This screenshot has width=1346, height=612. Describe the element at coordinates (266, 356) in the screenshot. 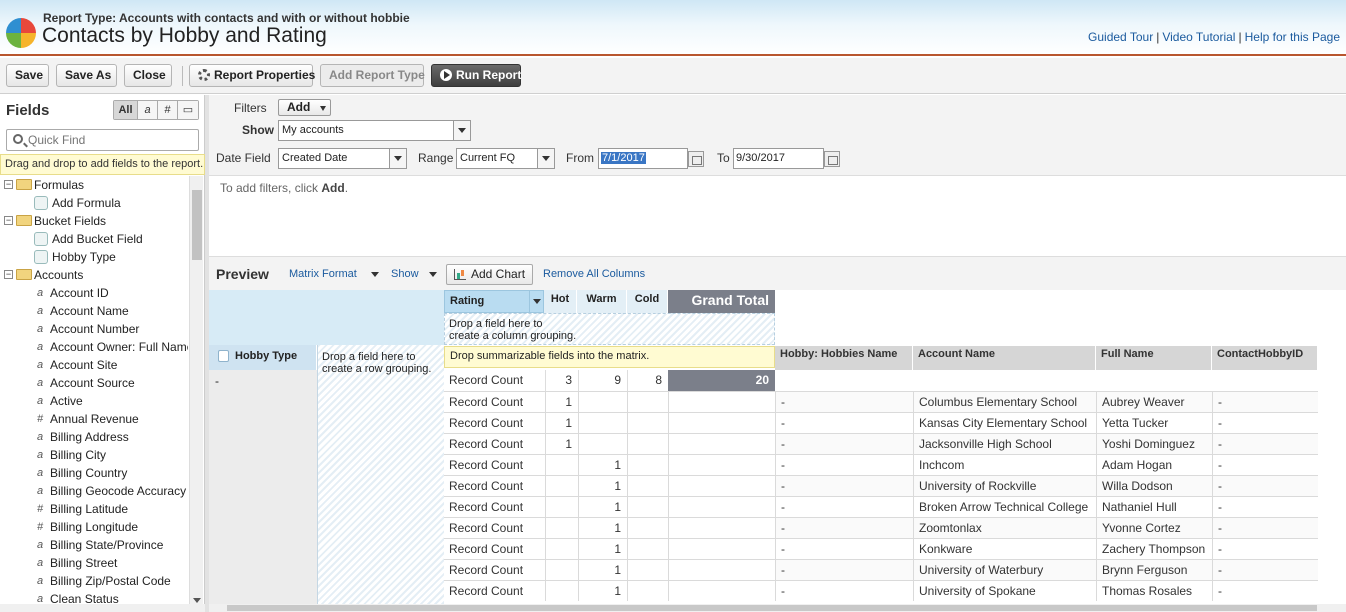

I see `hobby-type-label: Hobby Type` at that location.